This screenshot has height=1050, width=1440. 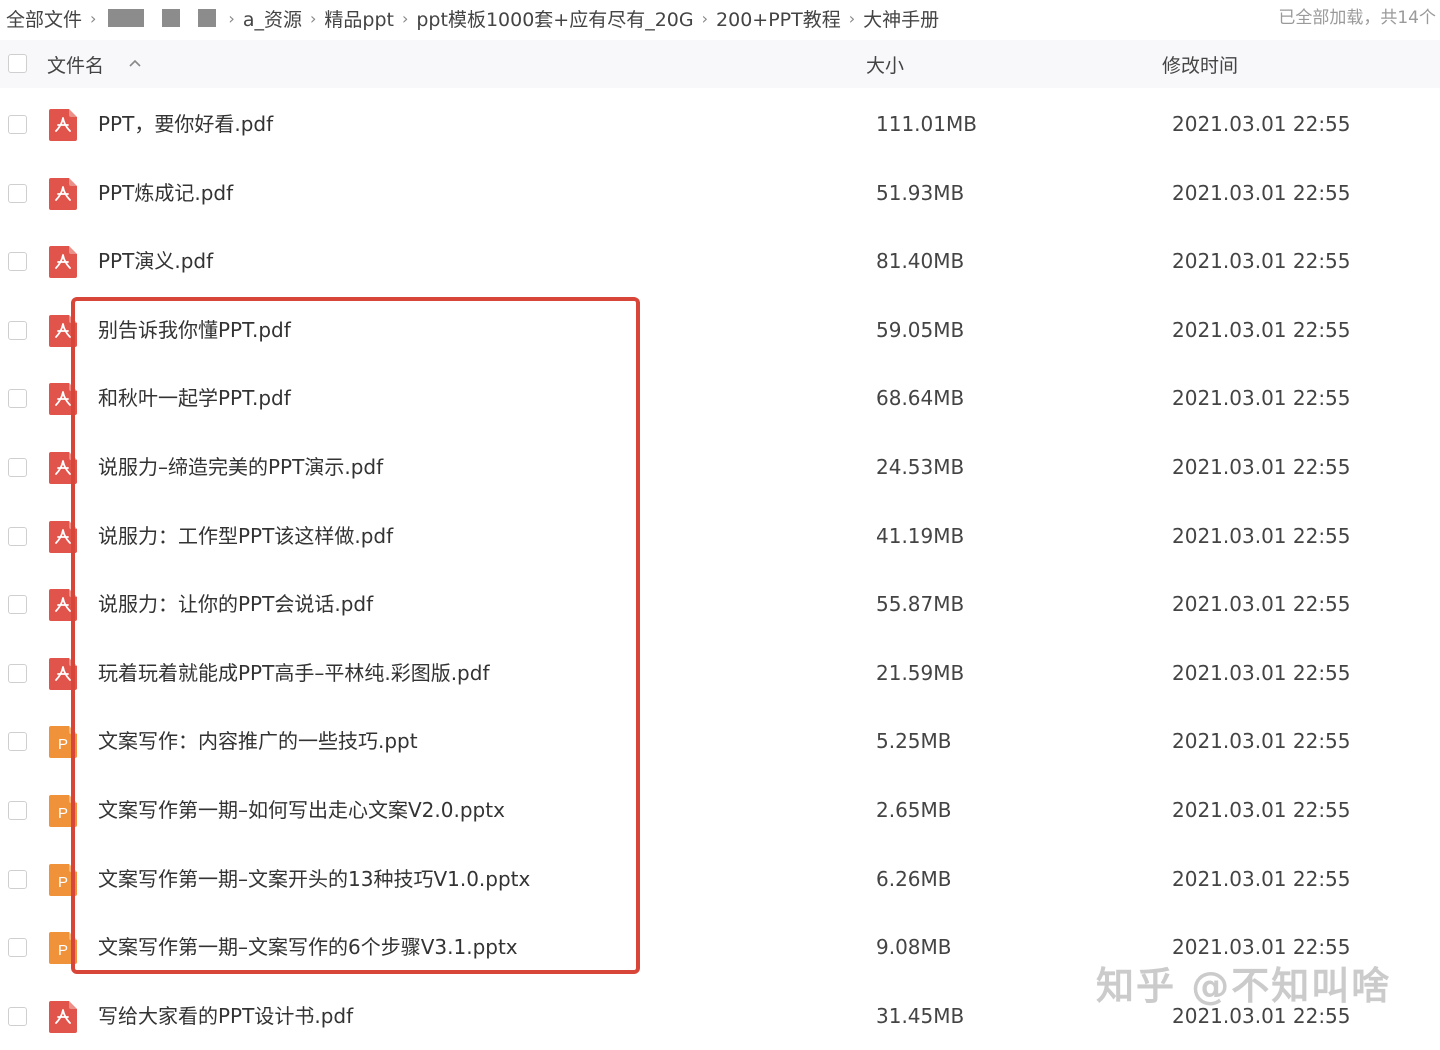 I want to click on file-name: 文案写作第一期–文案写作的6个步骤V3.1.pptx, so click(x=308, y=947).